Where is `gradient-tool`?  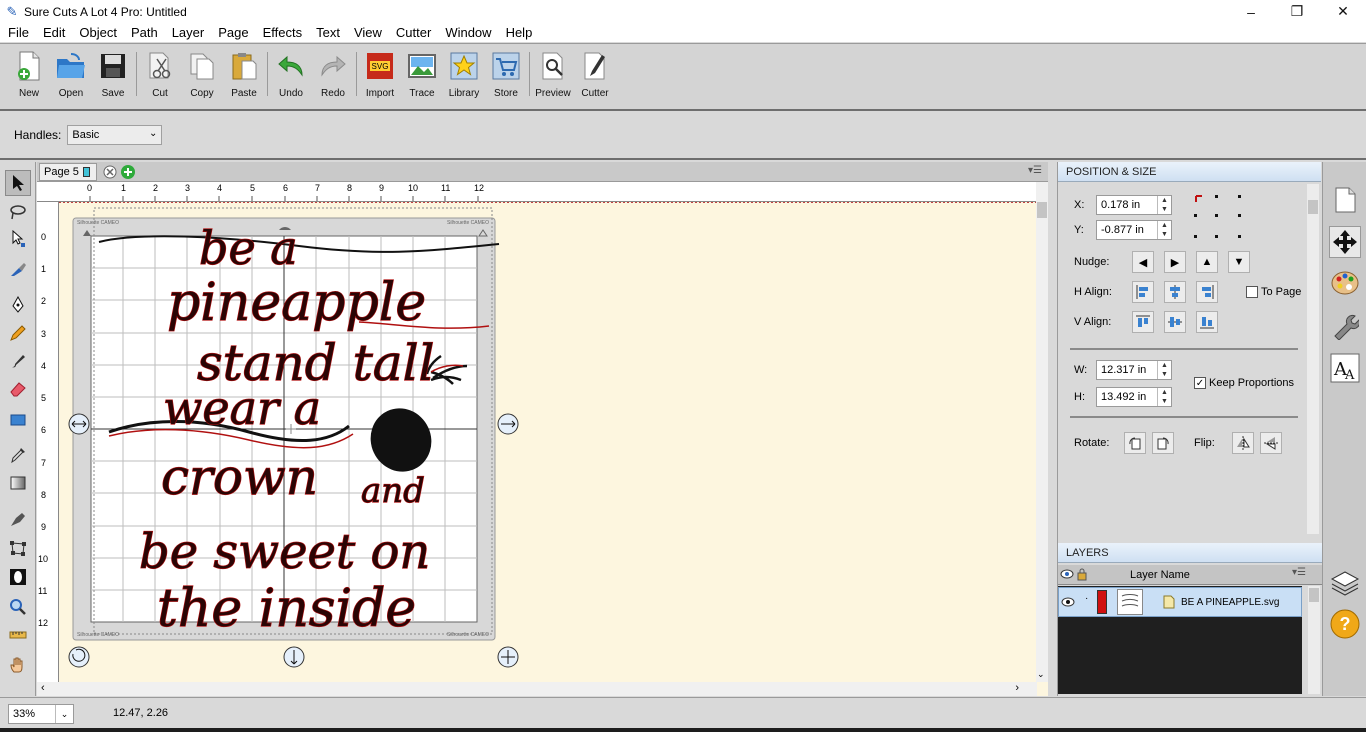
gradient-tool is located at coordinates (18, 483).